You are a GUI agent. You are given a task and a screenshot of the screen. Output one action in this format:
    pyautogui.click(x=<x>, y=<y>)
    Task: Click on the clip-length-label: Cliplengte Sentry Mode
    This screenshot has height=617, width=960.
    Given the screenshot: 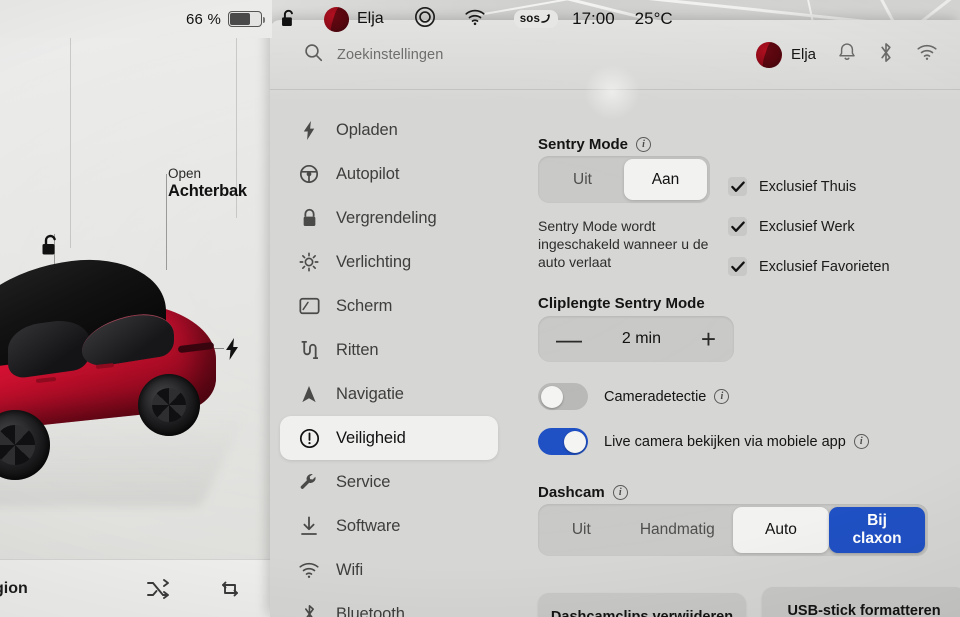 What is the action you would take?
    pyautogui.click(x=621, y=303)
    